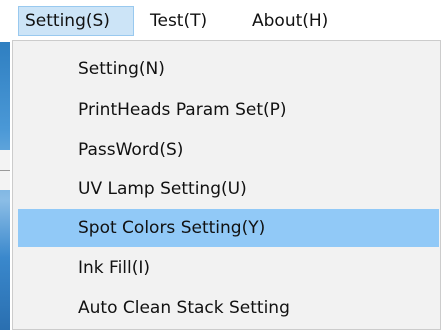  I want to click on menu-item-label: Spot Colors Setting(Y), so click(172, 228).